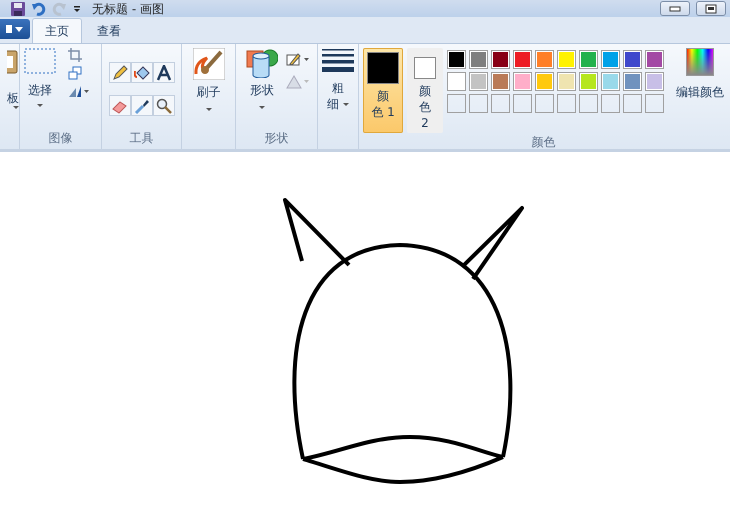 The image size is (730, 523). I want to click on paint-bucket-icon, so click(142, 72).